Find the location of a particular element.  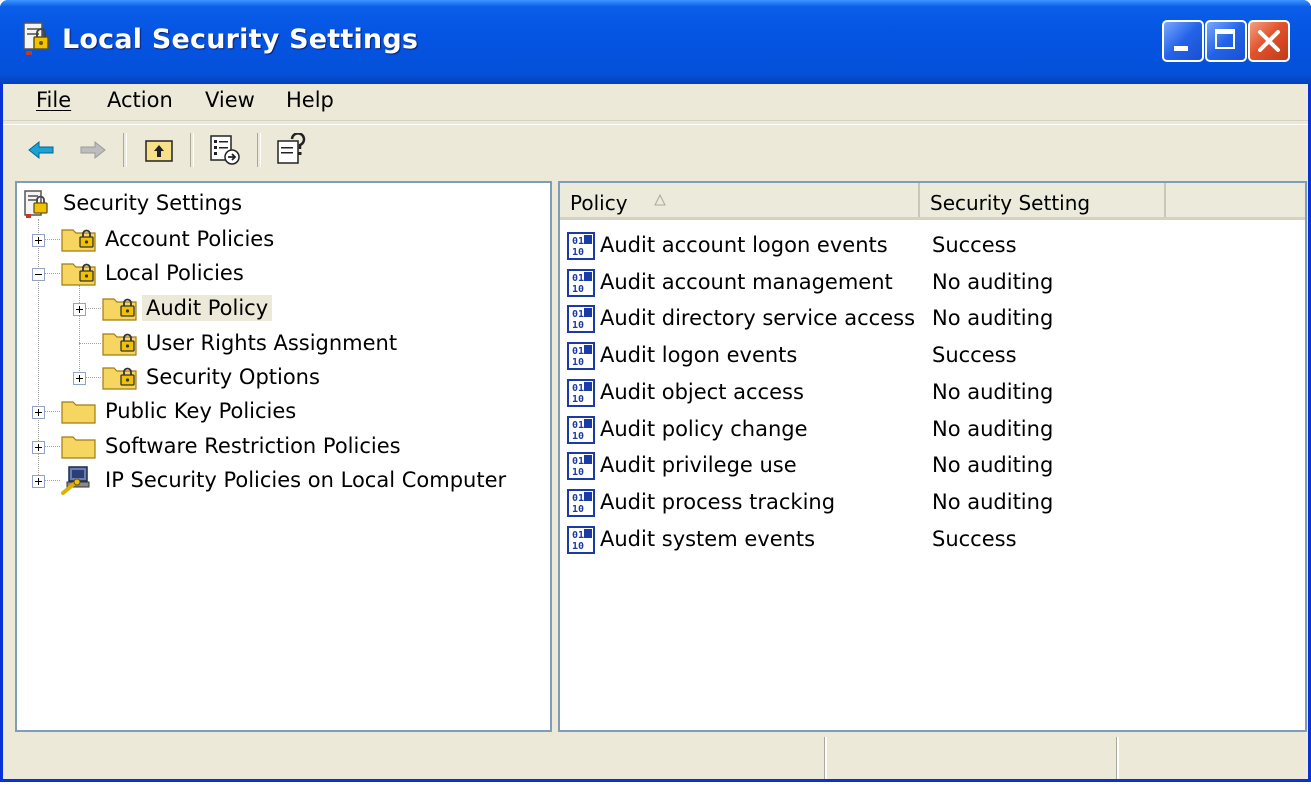

close-icon is located at coordinates (1269, 41).